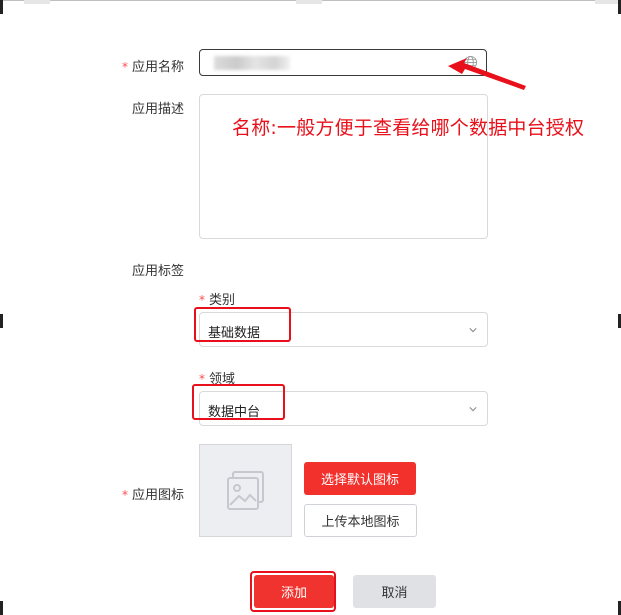 The height and width of the screenshot is (615, 621). What do you see at coordinates (487, 74) in the screenshot?
I see `annotation-arrow` at bounding box center [487, 74].